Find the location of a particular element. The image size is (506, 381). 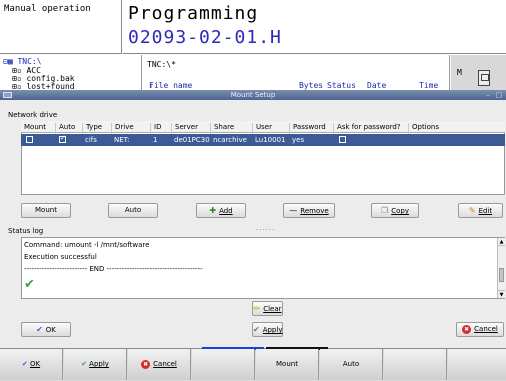

status-log-label: Status log is located at coordinates (26, 231).